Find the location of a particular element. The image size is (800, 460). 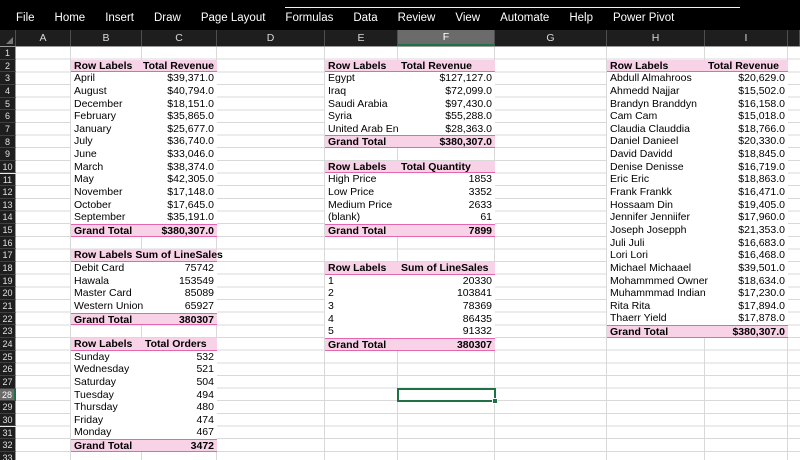

pivot-value-cell: 504 is located at coordinates (179, 382).